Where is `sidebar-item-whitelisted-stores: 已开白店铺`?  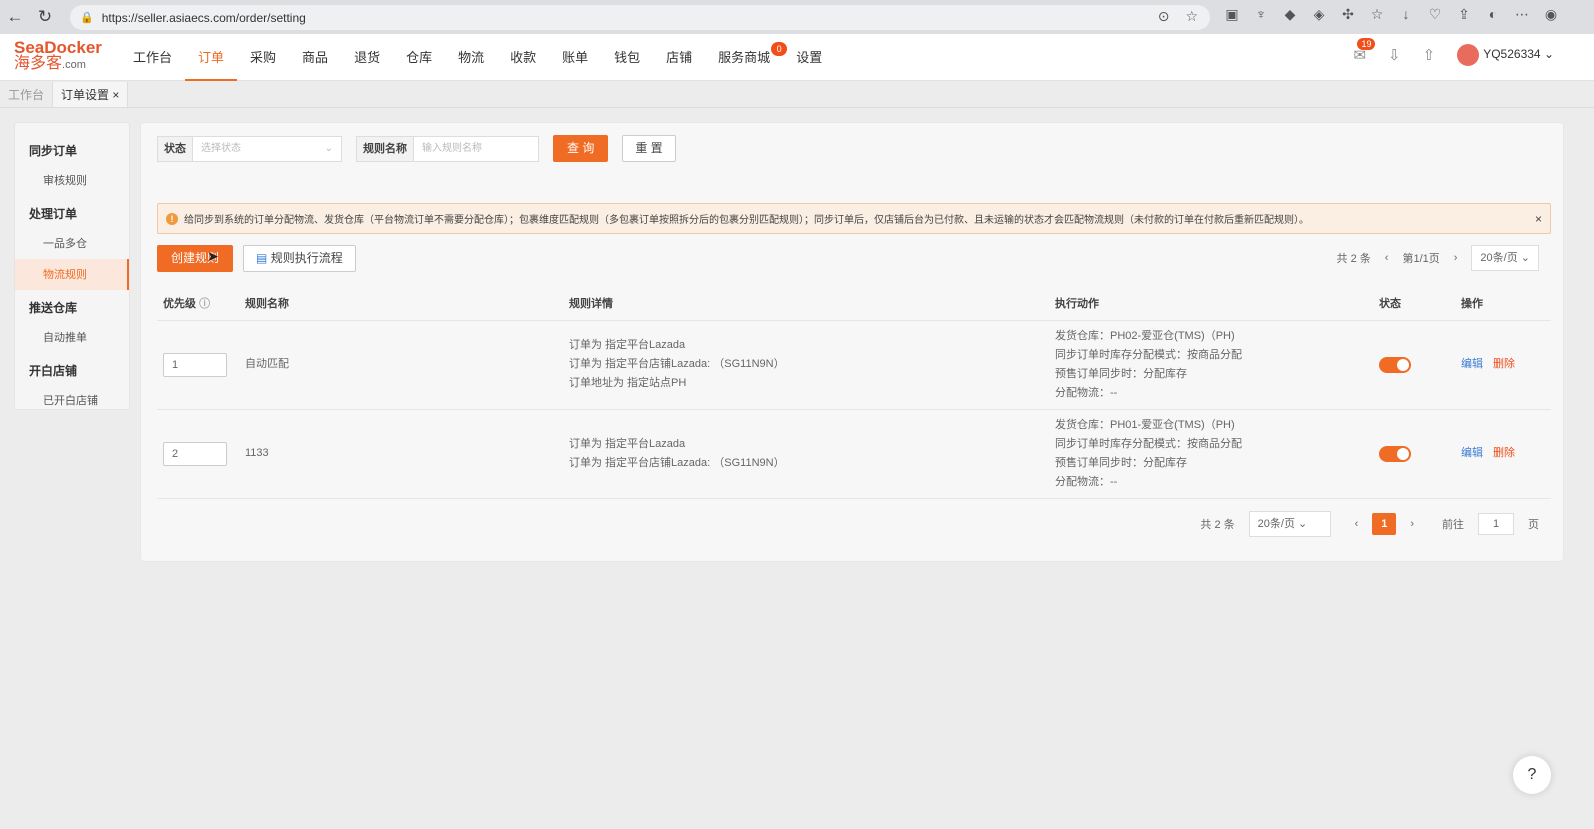
sidebar-item-whitelisted-stores: 已开白店铺 is located at coordinates (72, 400).